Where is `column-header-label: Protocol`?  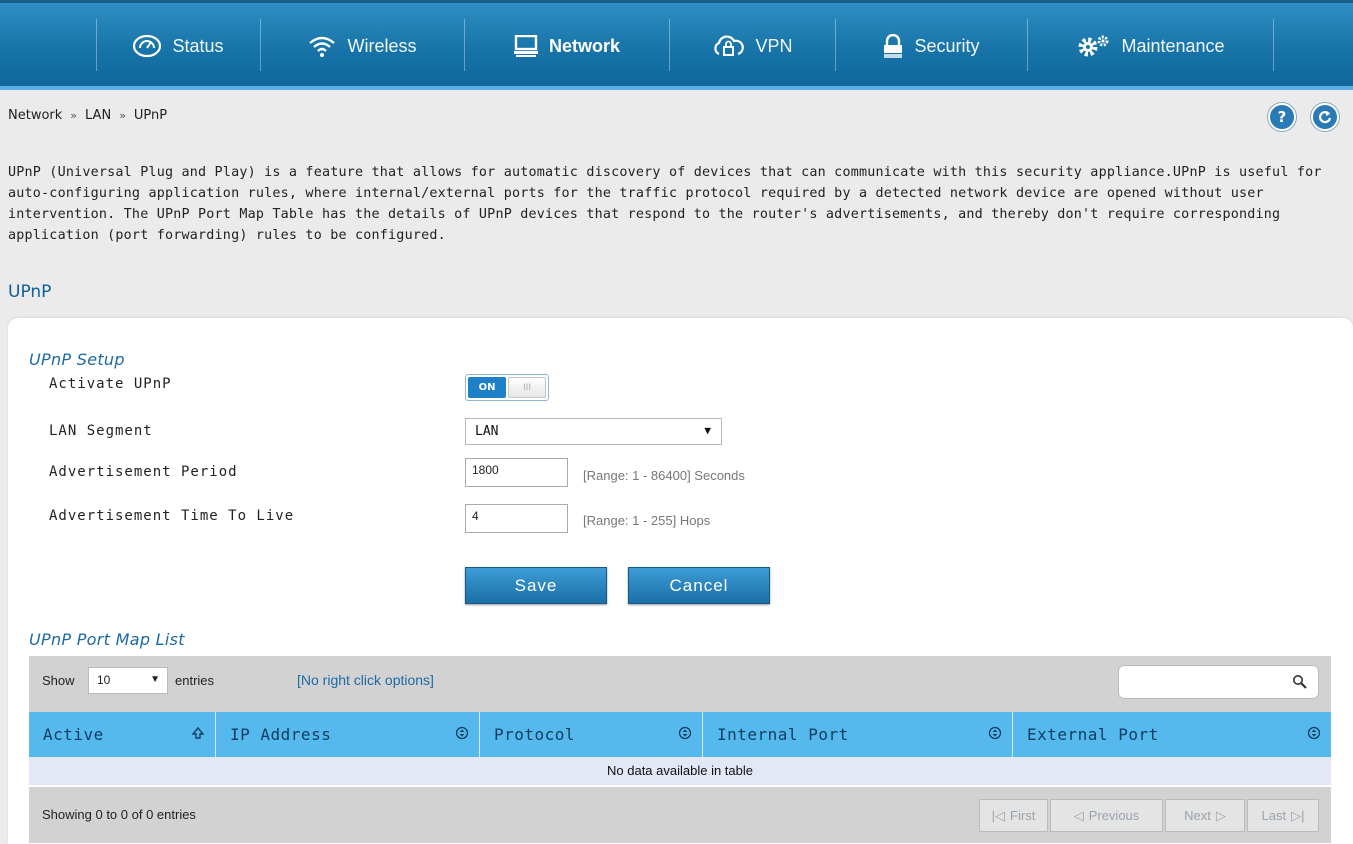 column-header-label: Protocol is located at coordinates (535, 734).